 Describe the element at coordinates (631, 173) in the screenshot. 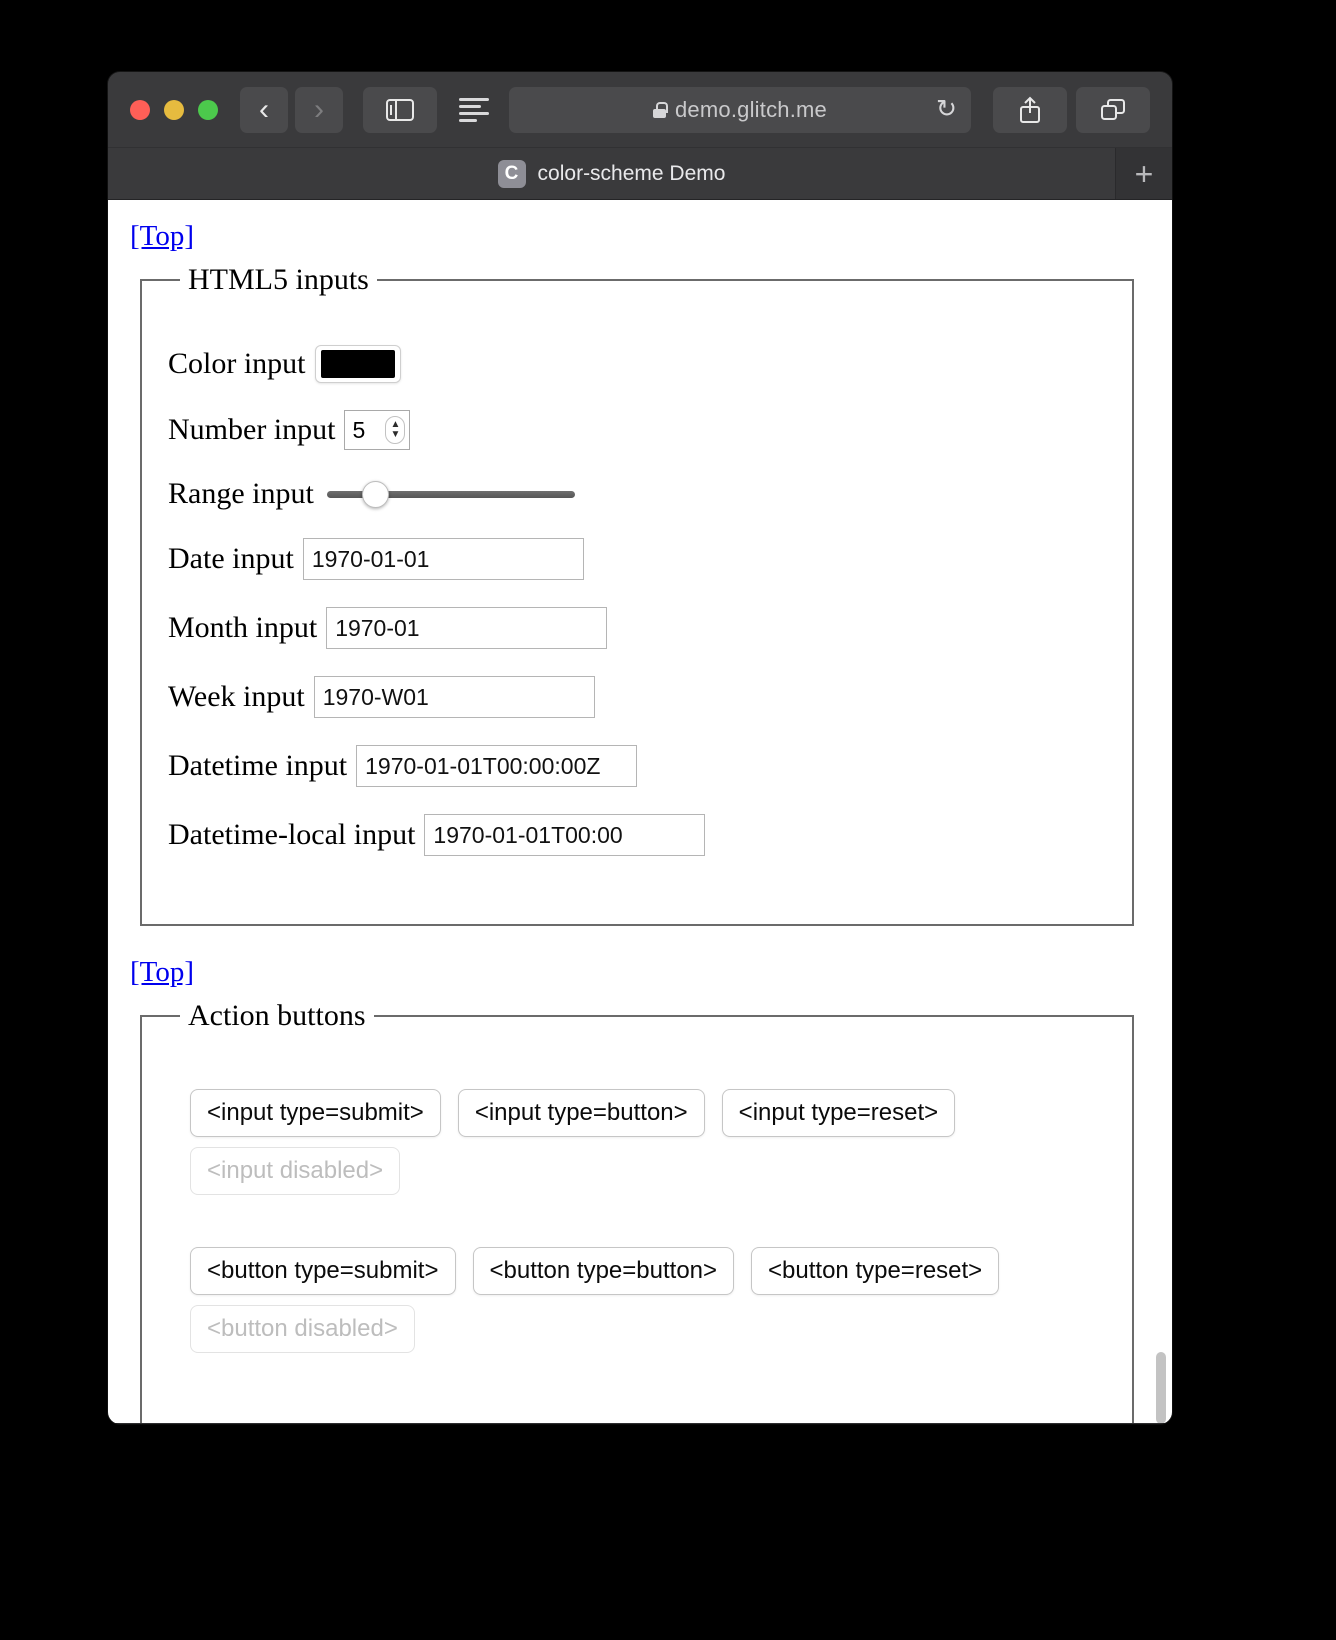

I see `tab-title: color-scheme Demo` at that location.